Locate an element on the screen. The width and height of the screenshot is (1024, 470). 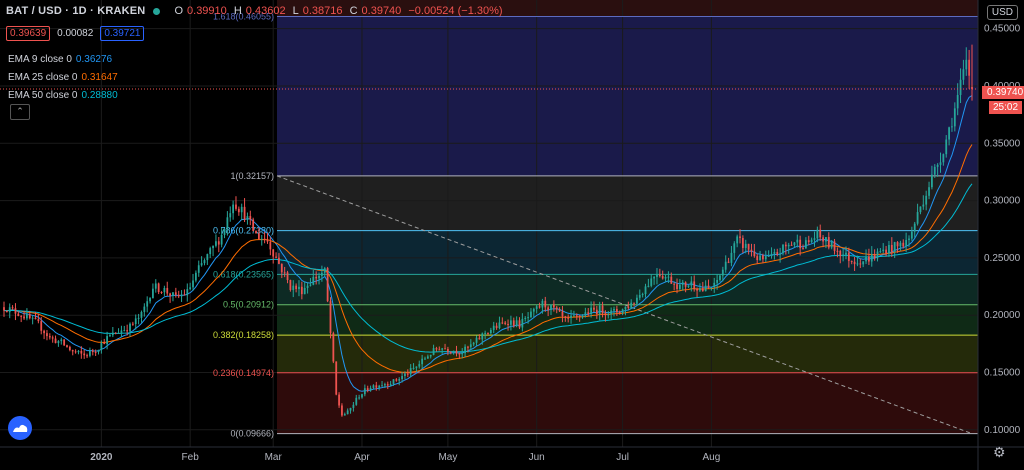
time-axis-label: Jun is located at coordinates (537, 457).